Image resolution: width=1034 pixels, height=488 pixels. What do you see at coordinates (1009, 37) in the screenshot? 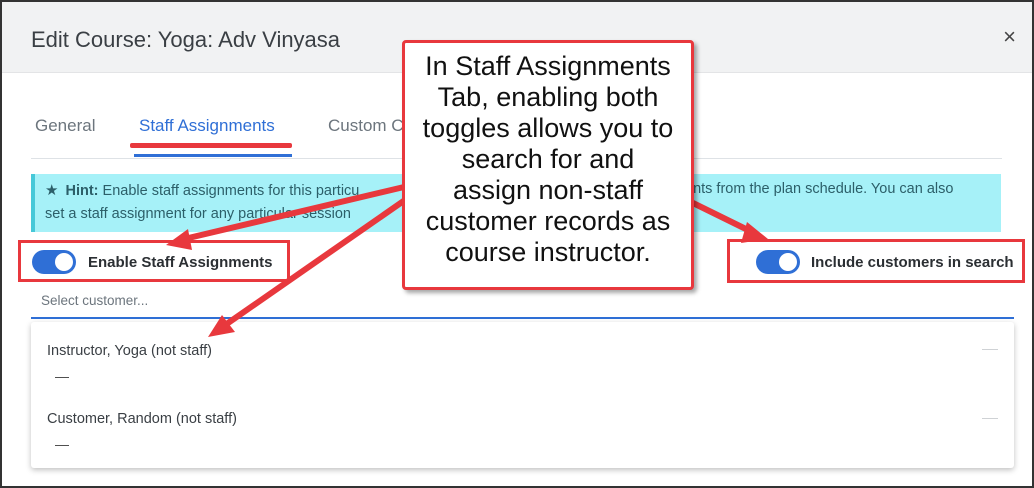
I see `close-icon: ×` at bounding box center [1009, 37].